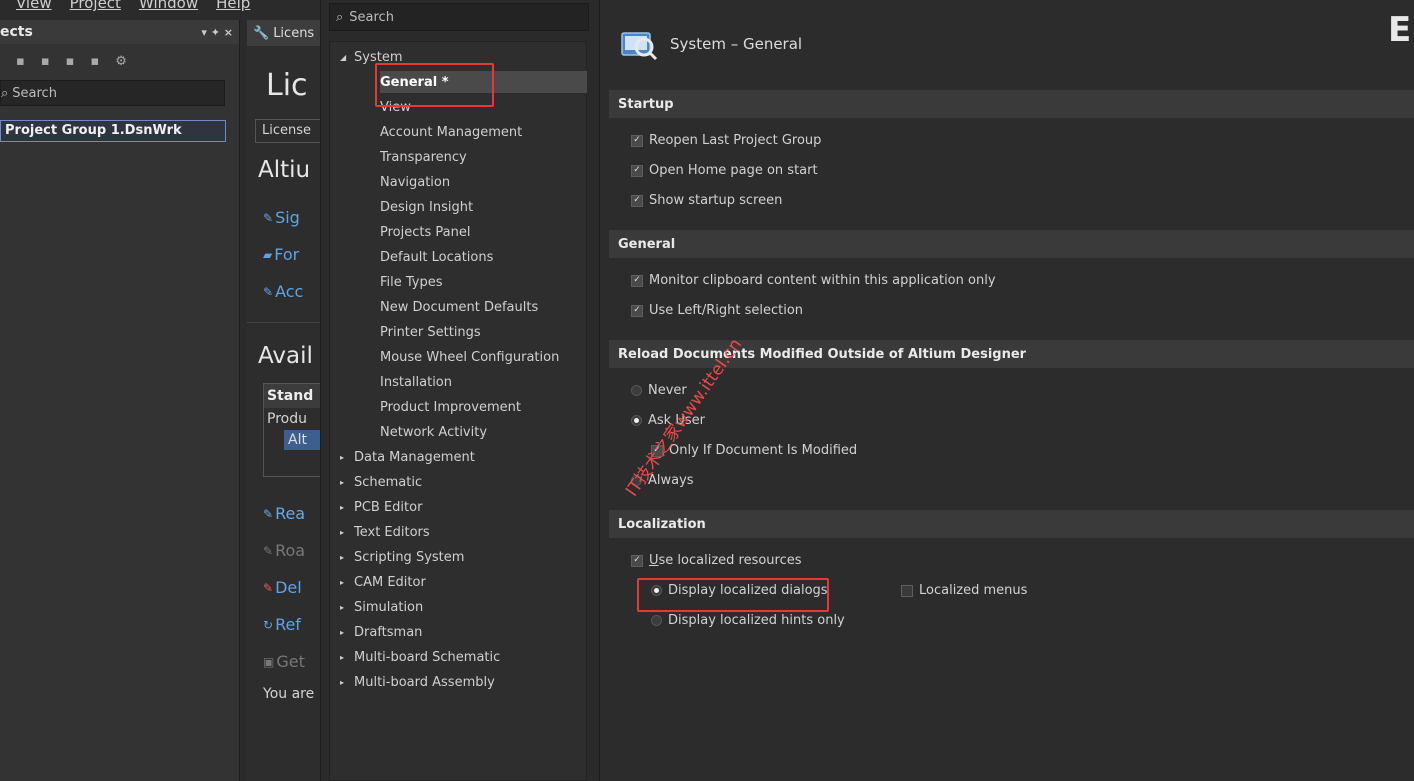 Image resolution: width=1414 pixels, height=781 pixels. I want to click on left-right-selection-checkbox: ✓ Use Left/Right selection, so click(717, 310).